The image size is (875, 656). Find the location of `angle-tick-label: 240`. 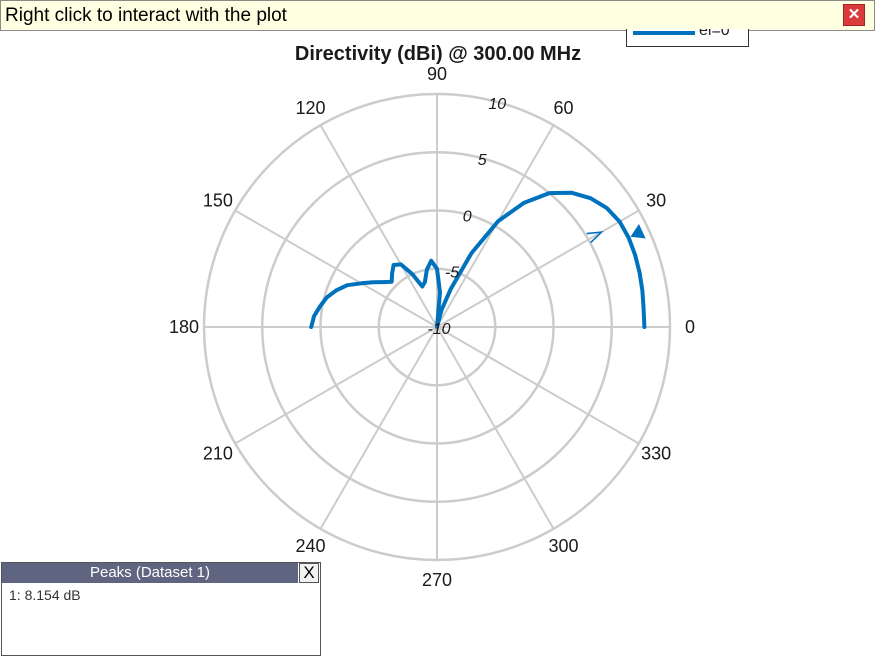

angle-tick-label: 240 is located at coordinates (310, 546).